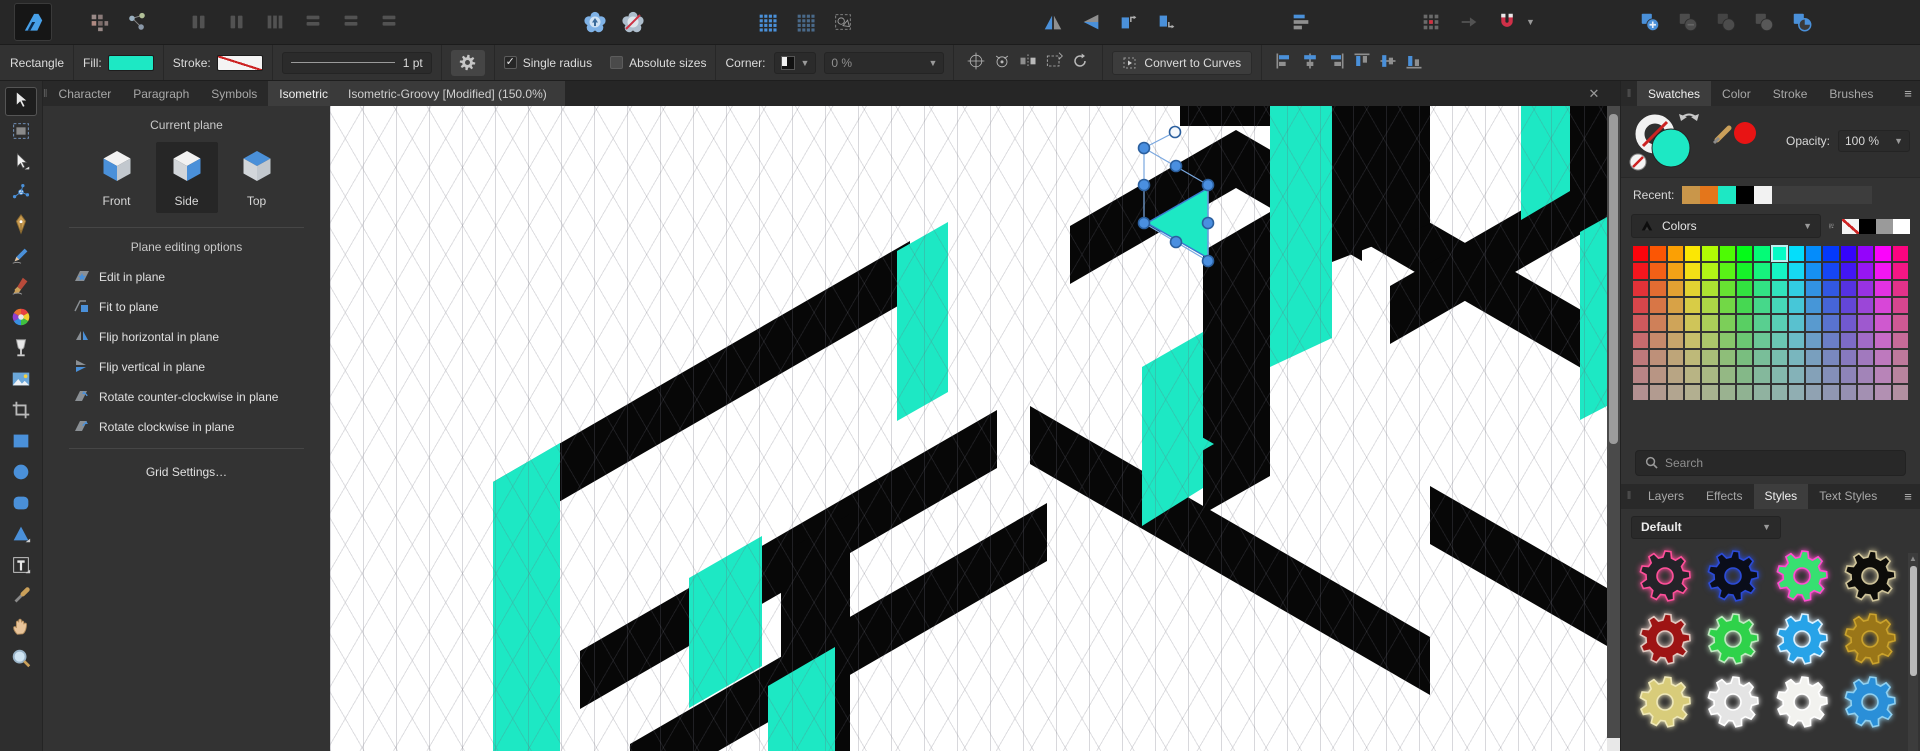 This screenshot has height=751, width=1920. I want to click on style-item-gel, so click(1733, 641).